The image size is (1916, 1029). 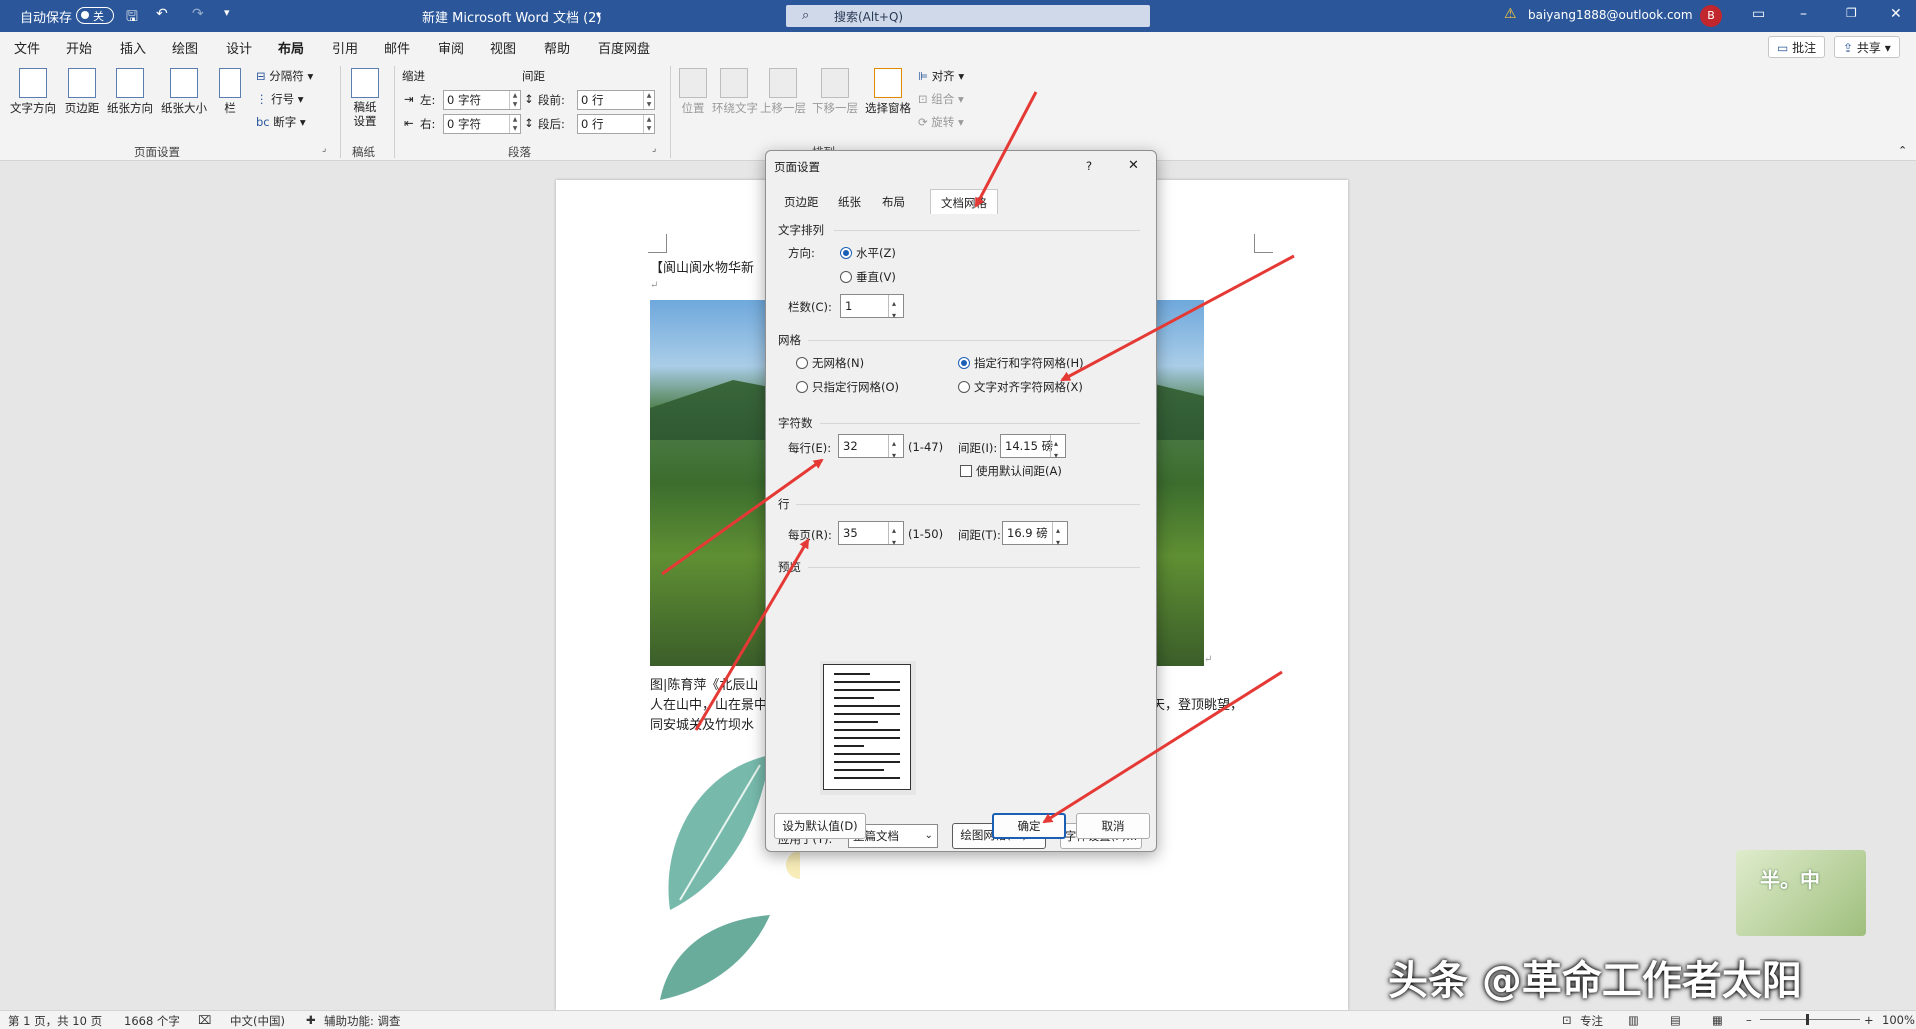 I want to click on caption-line-3: 同安城关及竹坝水, so click(x=702, y=723).